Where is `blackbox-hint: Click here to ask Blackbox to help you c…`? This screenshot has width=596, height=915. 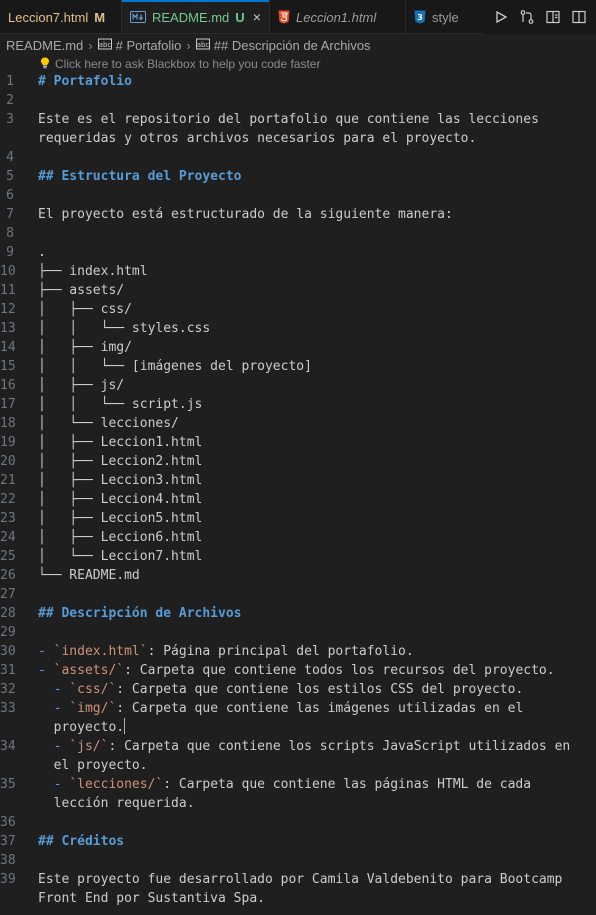
blackbox-hint: Click here to ask Blackbox to help you c… is located at coordinates (180, 64).